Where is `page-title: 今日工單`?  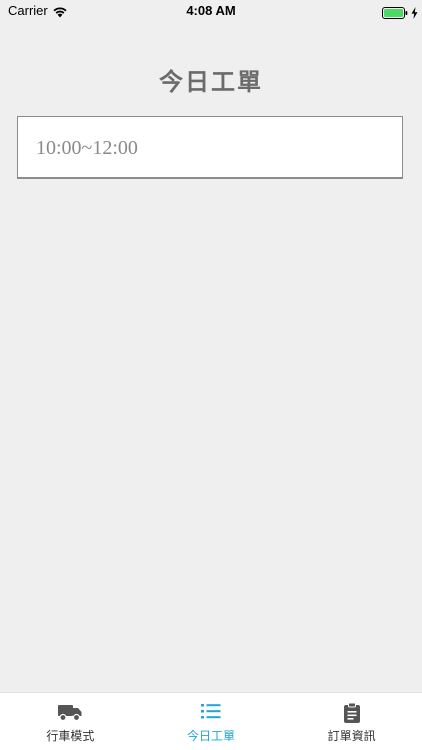
page-title: 今日工單 is located at coordinates (211, 82).